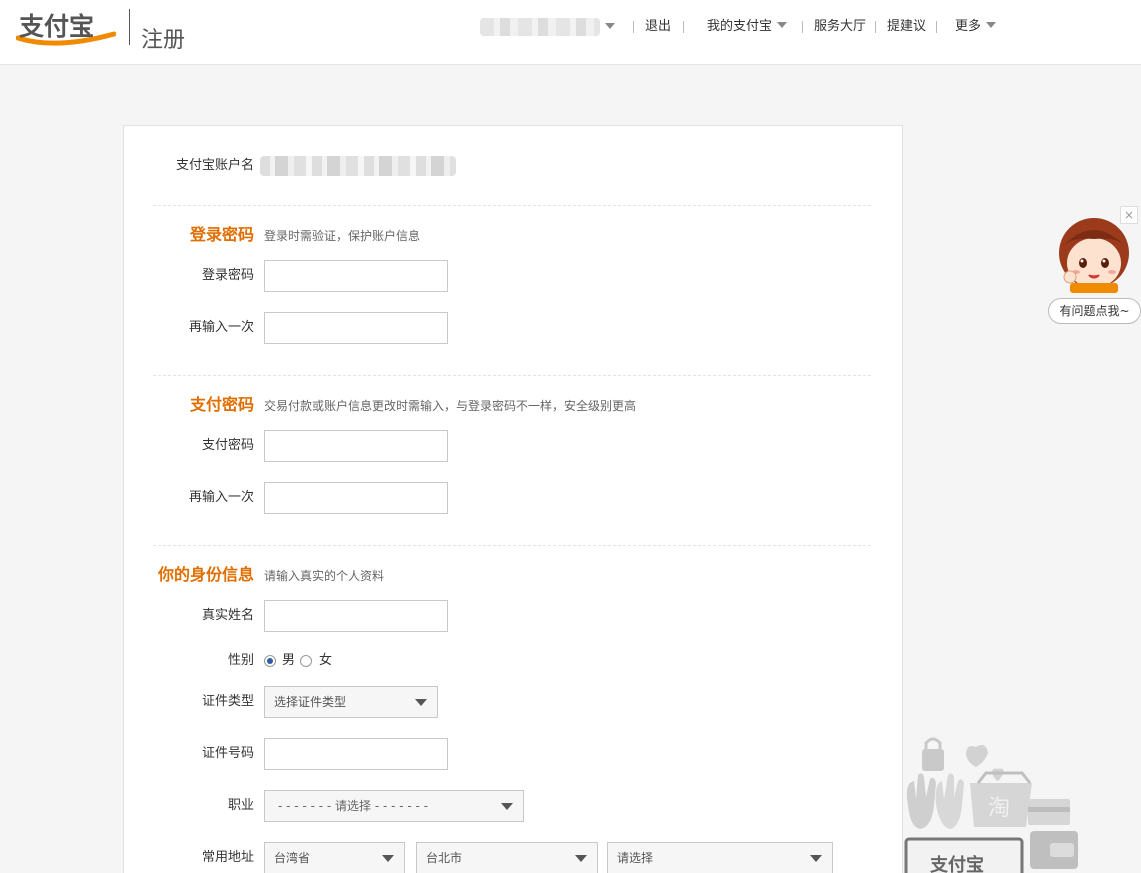  I want to click on hands-icon, so click(921, 801).